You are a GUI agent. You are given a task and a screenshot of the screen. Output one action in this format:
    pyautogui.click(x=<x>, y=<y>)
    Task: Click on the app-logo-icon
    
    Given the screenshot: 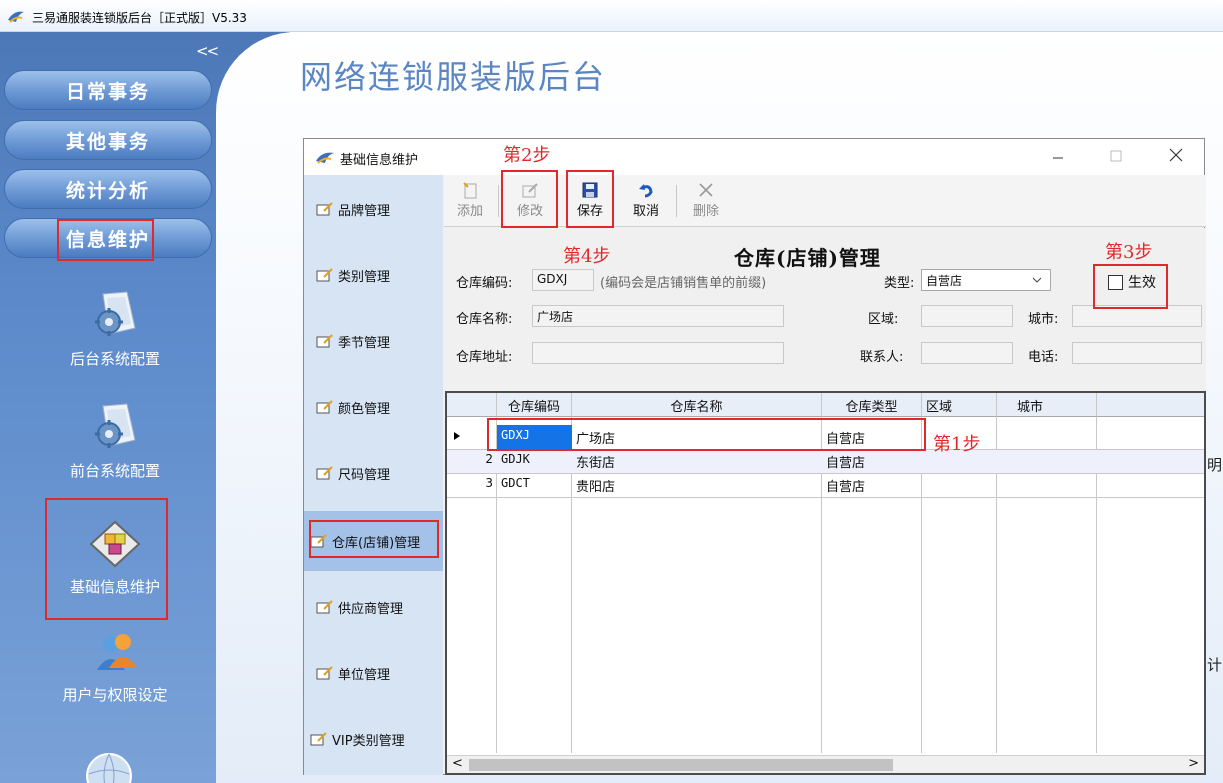 What is the action you would take?
    pyautogui.click(x=325, y=158)
    